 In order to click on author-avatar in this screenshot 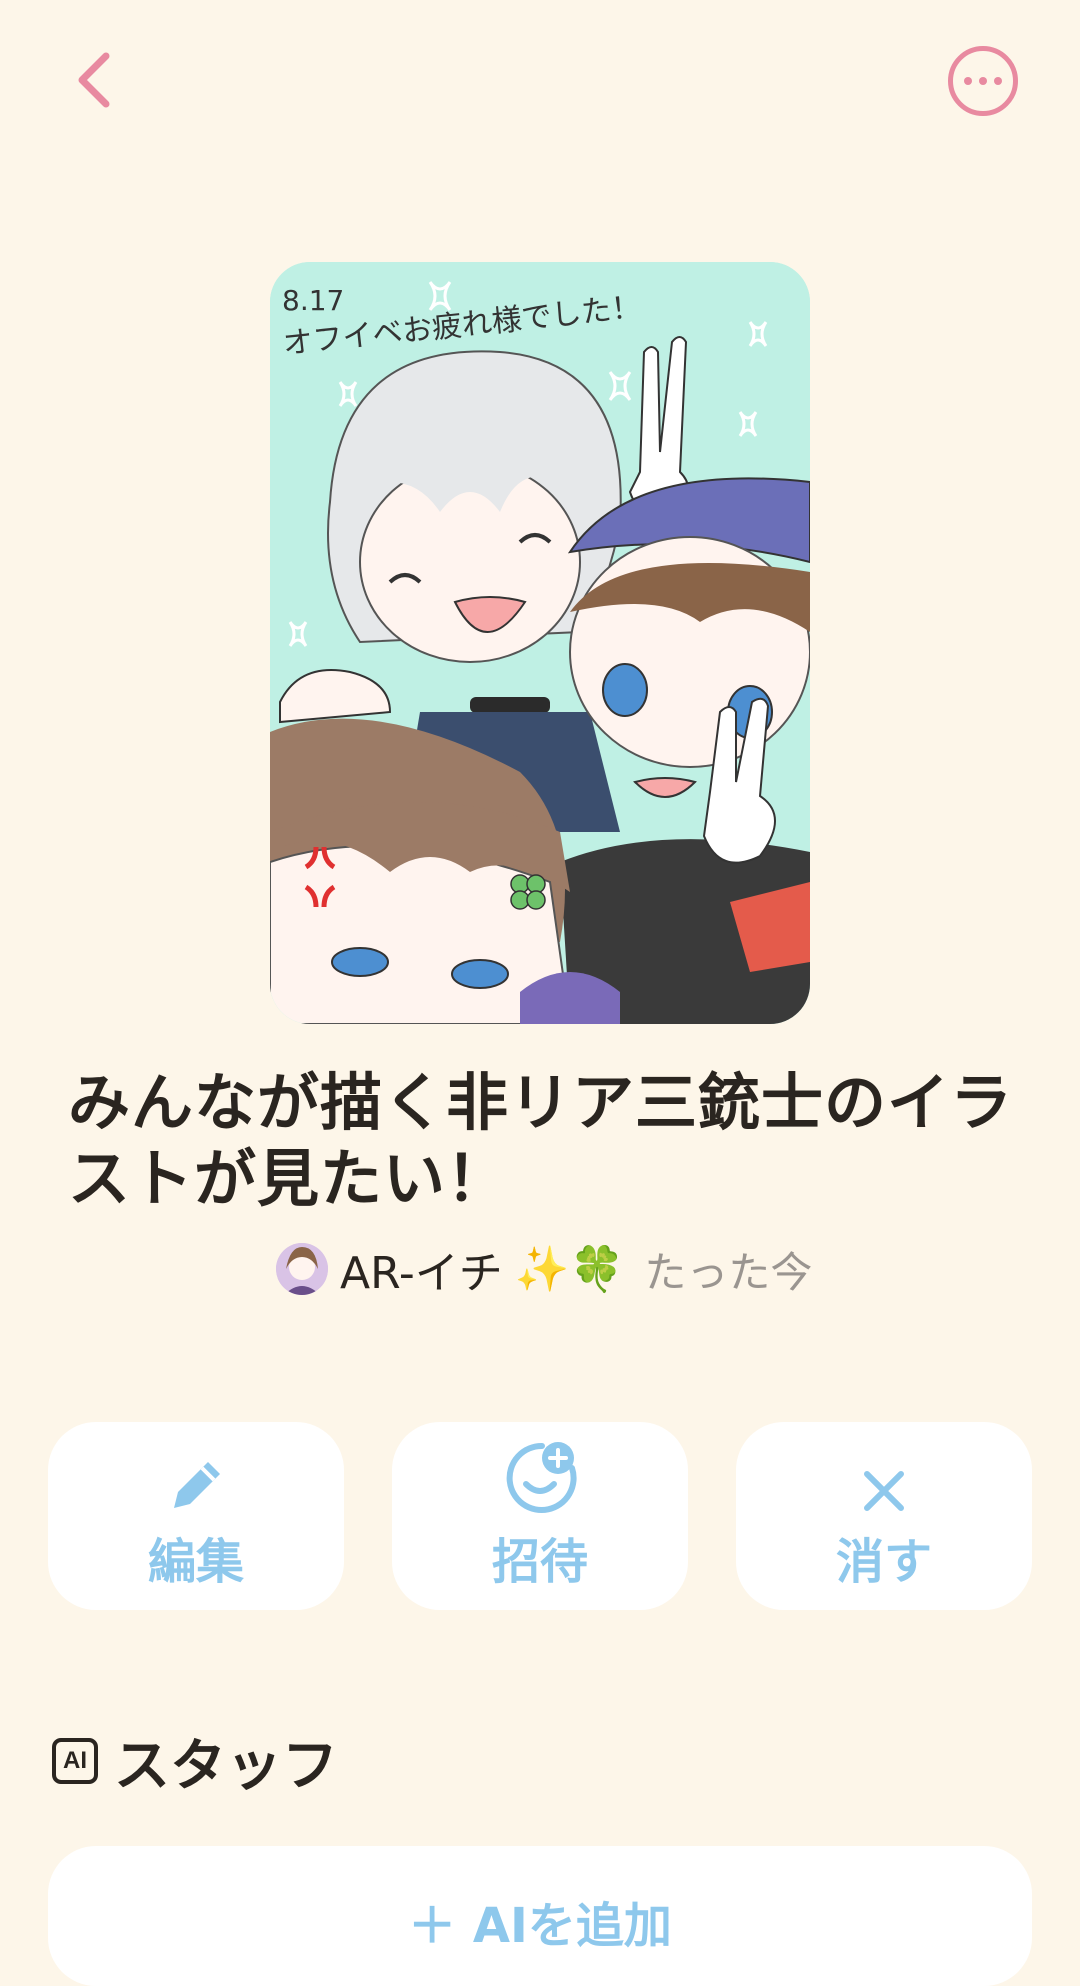, I will do `click(302, 1269)`.